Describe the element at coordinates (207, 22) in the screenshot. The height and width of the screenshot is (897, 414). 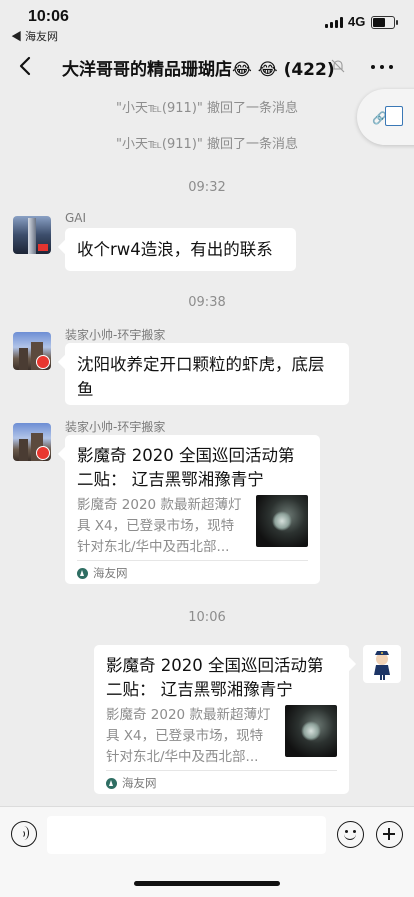
I see `status-bar: 10:06 ◀ 海友网 4G` at that location.